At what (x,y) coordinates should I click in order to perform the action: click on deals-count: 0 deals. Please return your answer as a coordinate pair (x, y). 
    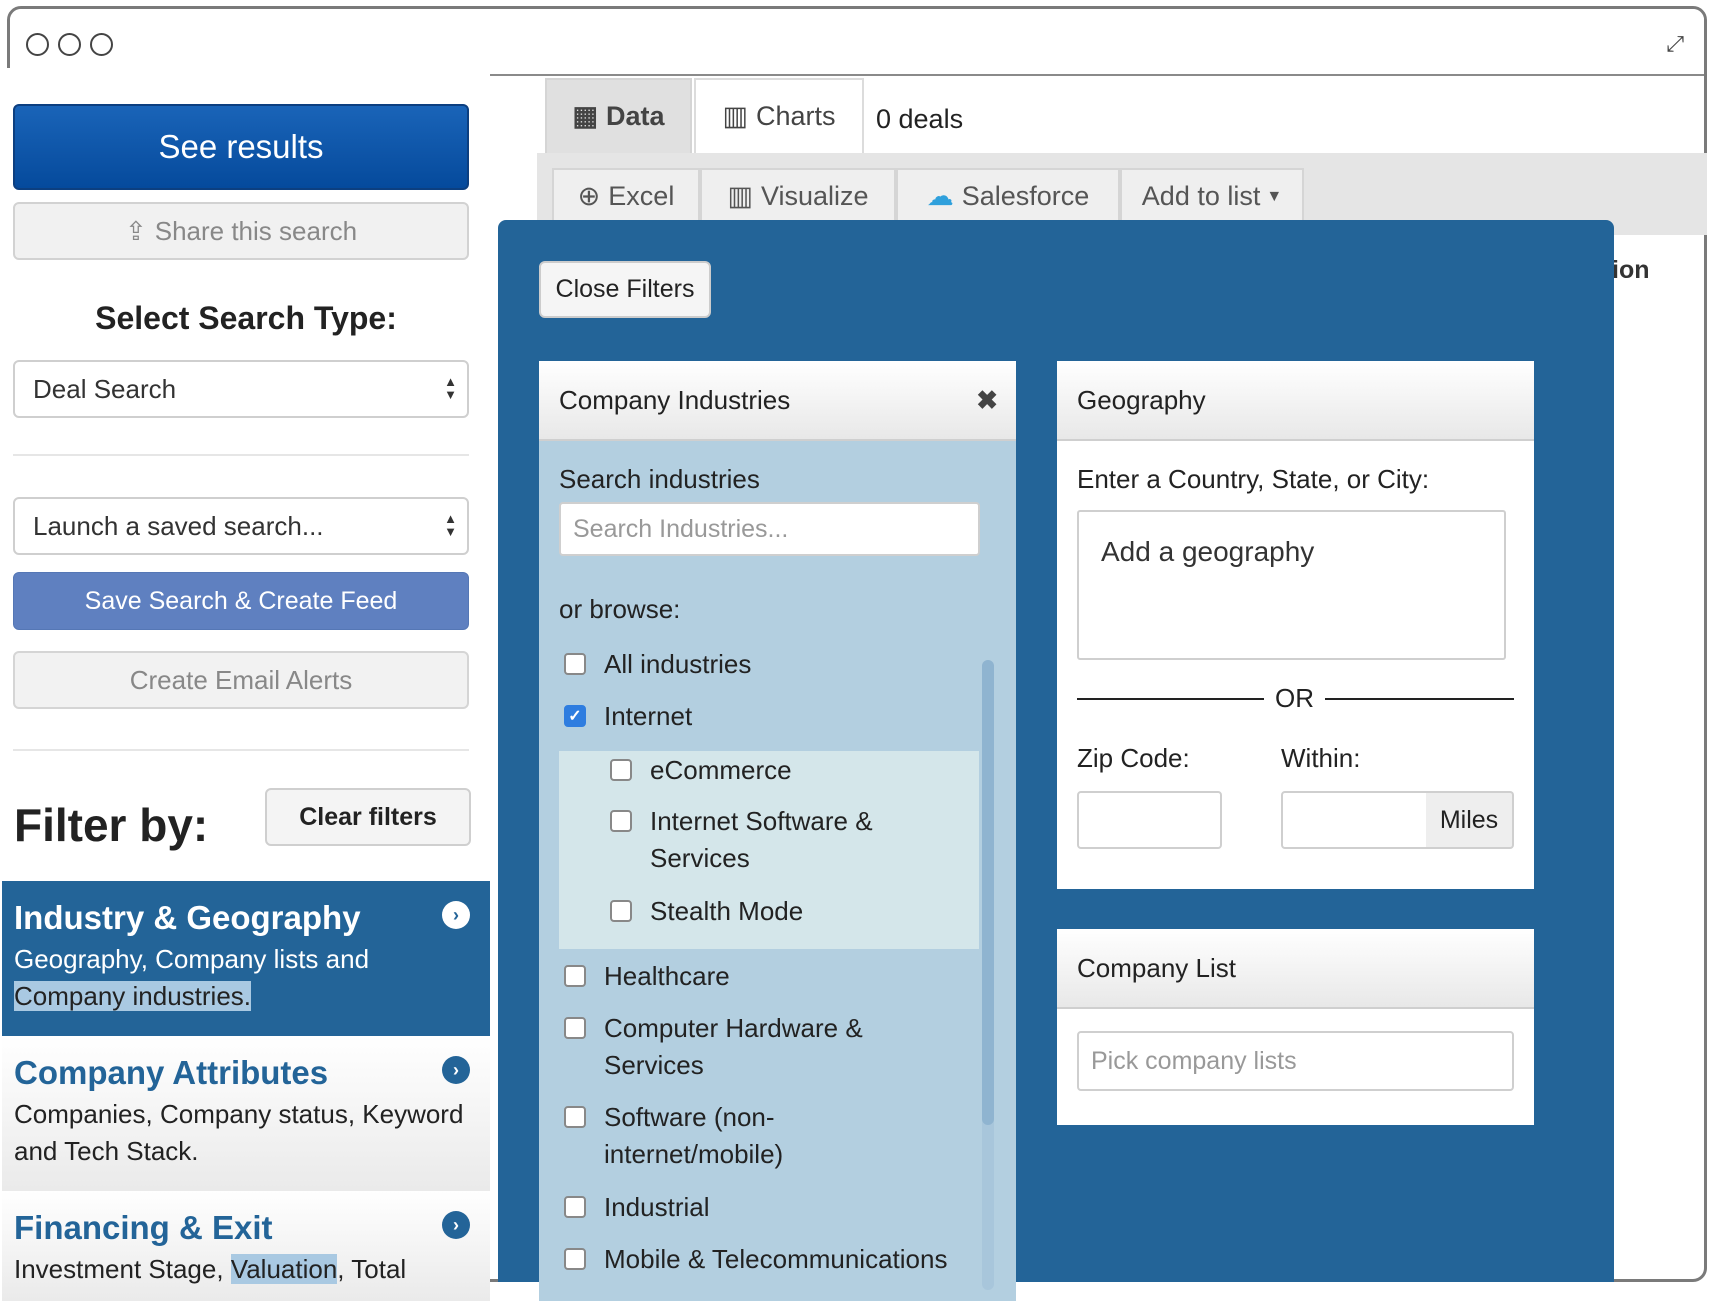
    Looking at the image, I should click on (920, 119).